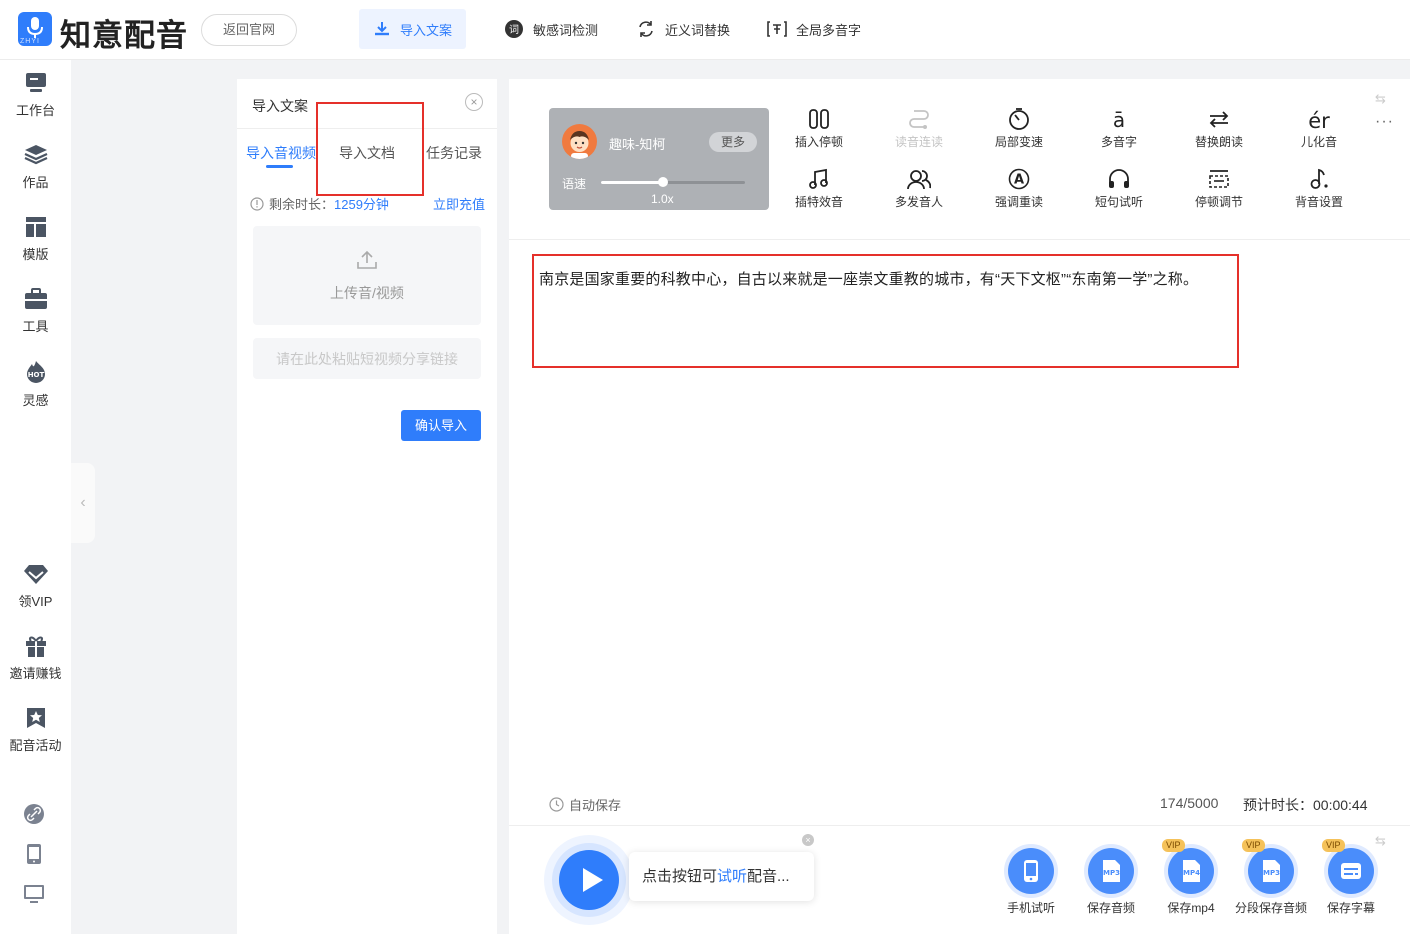 This screenshot has height=934, width=1410. What do you see at coordinates (1271, 877) in the screenshot?
I see `save-segment-audio: VIP MP3 分段保存音频` at bounding box center [1271, 877].